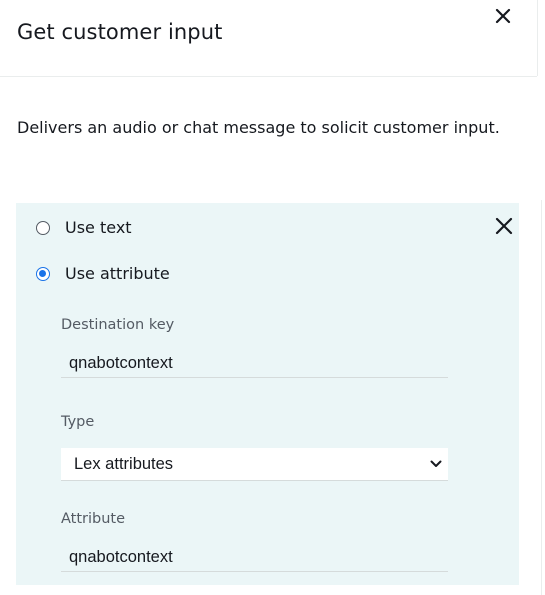  I want to click on page-title: Get customer input, so click(120, 32).